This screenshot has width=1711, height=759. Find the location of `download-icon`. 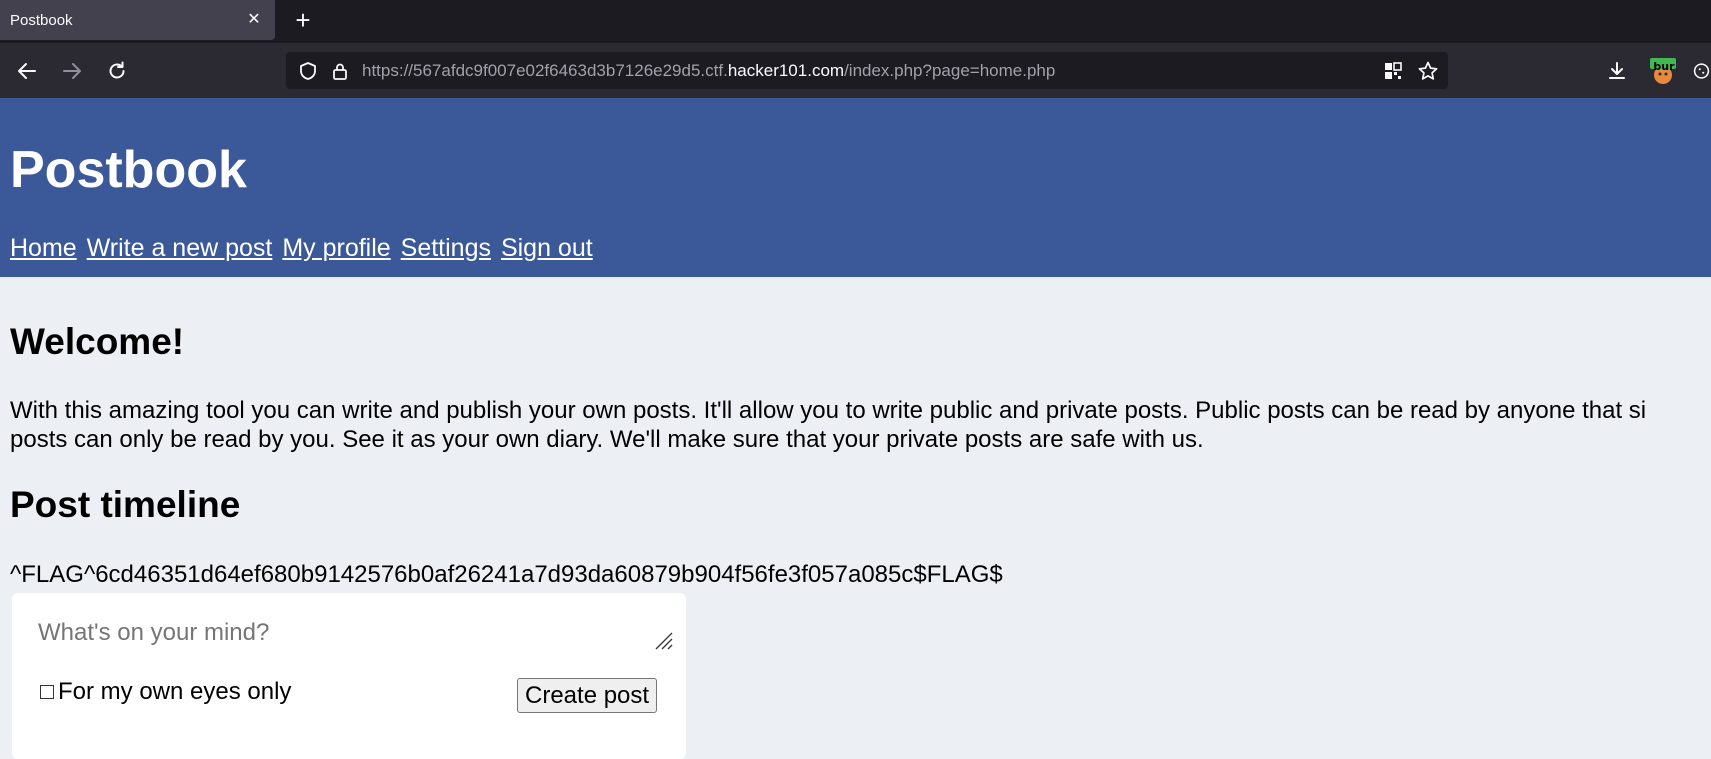

download-icon is located at coordinates (1617, 71).